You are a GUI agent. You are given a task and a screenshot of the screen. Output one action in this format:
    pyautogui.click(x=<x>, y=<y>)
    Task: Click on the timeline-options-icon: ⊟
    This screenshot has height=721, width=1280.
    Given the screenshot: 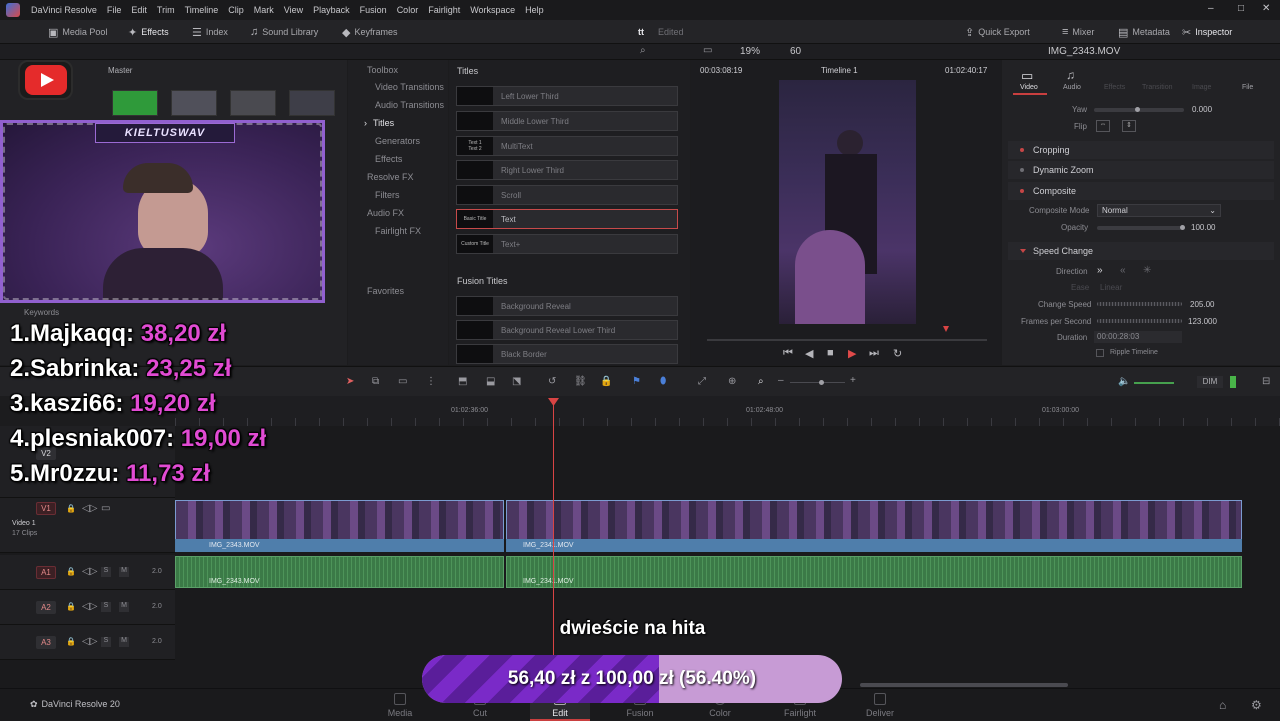 What is the action you would take?
    pyautogui.click(x=1266, y=381)
    